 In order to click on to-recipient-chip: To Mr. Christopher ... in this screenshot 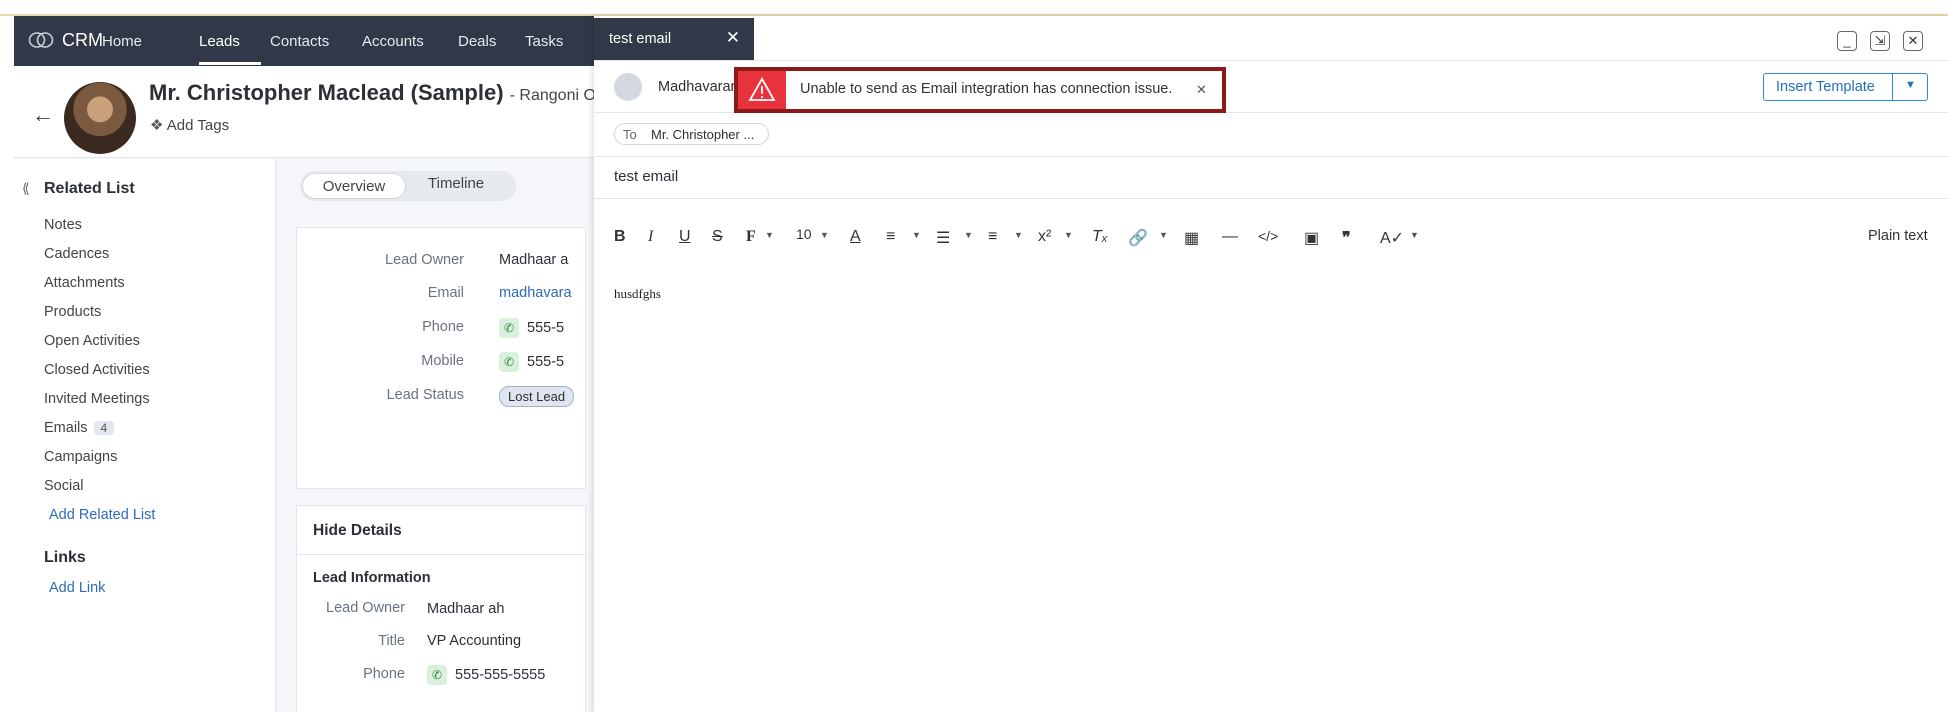, I will do `click(691, 134)`.